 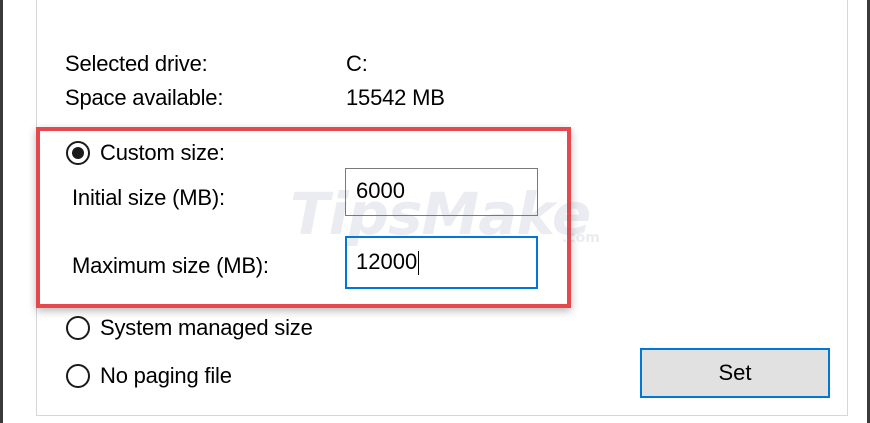 What do you see at coordinates (735, 373) in the screenshot?
I see `set-button: Set` at bounding box center [735, 373].